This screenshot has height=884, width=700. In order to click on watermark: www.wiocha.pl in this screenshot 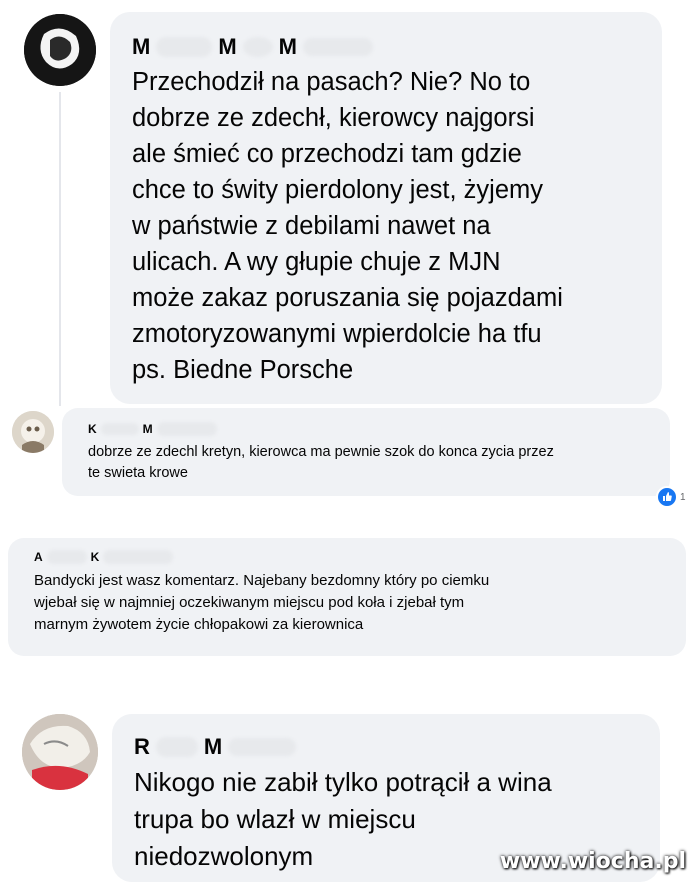, I will do `click(592, 861)`.